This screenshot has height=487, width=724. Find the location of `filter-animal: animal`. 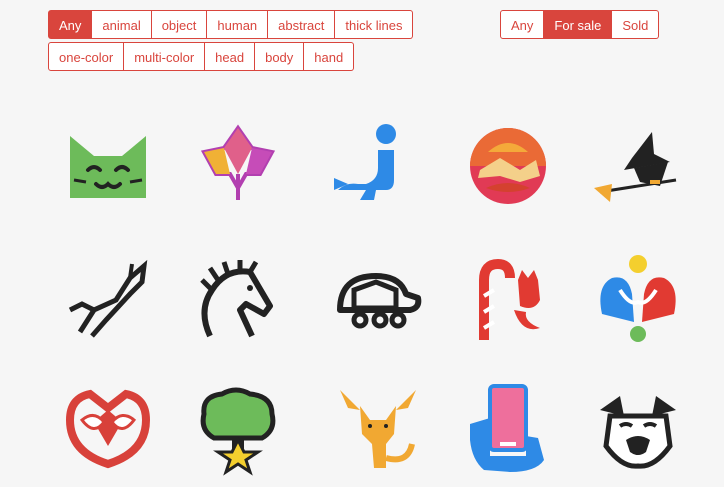

filter-animal: animal is located at coordinates (122, 24).